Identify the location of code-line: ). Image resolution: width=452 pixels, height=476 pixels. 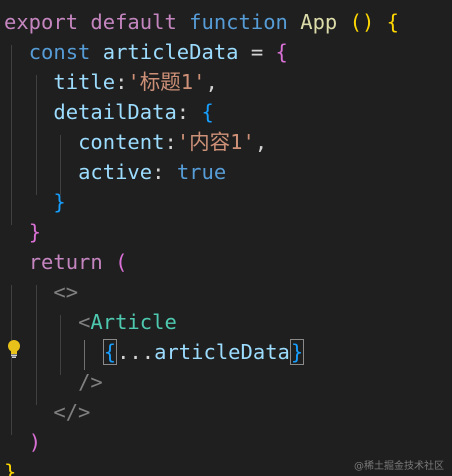
(22, 442).